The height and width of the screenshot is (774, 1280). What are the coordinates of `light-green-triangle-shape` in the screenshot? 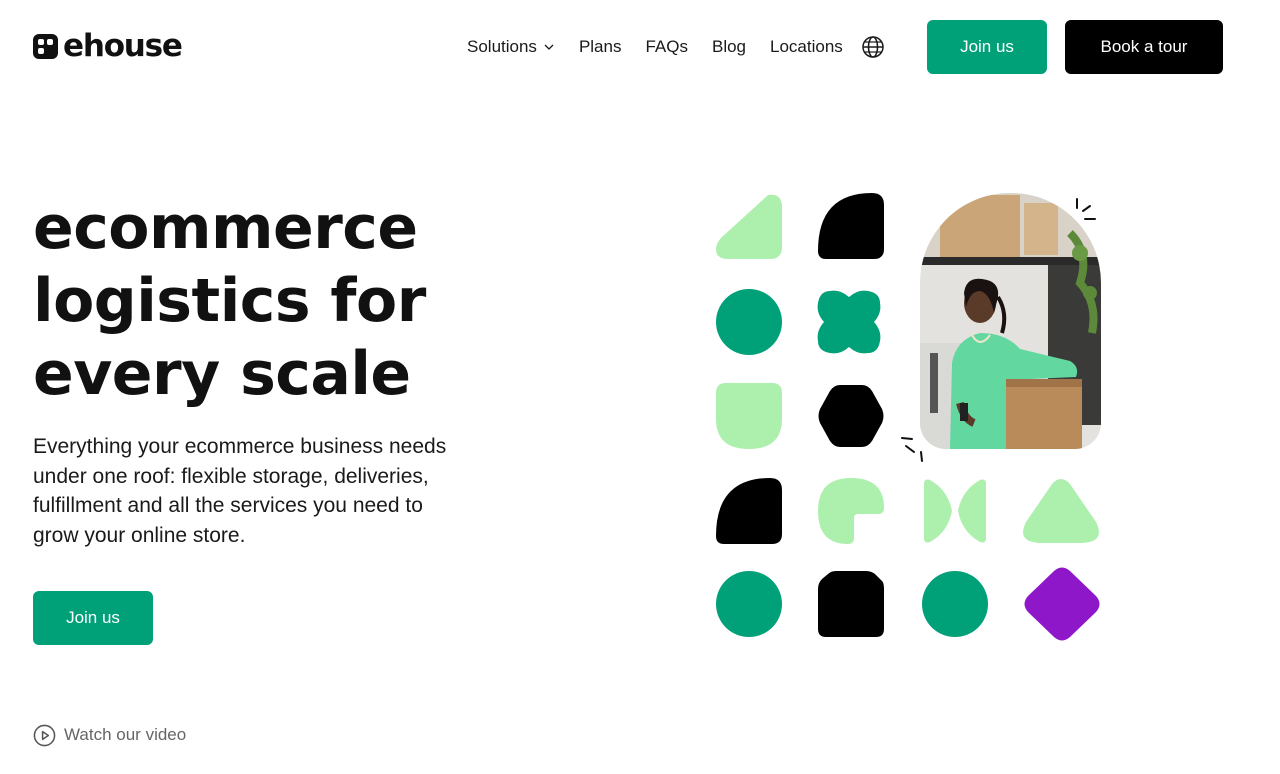 It's located at (749, 226).